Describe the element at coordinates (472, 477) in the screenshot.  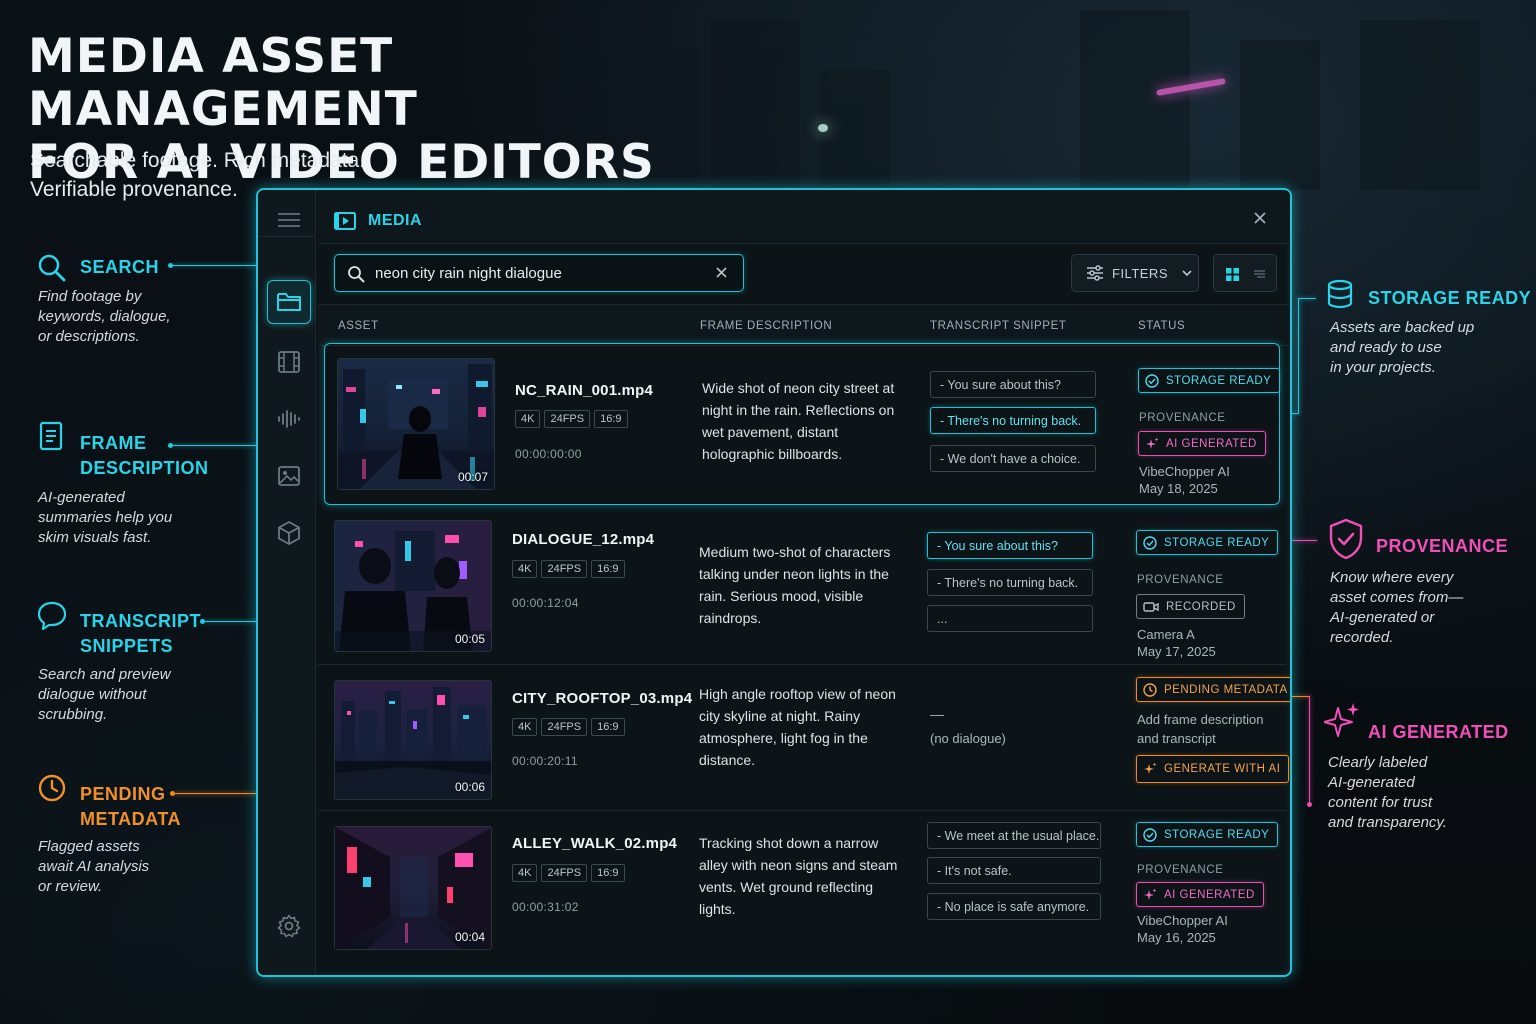
I see `clip-duration: 00:07` at that location.